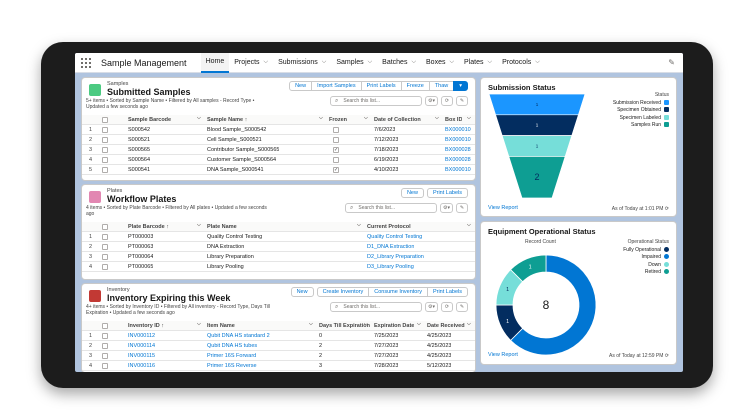 This screenshot has width=750, height=420. What do you see at coordinates (141, 336) in the screenshot?
I see `record-link: INV000112` at bounding box center [141, 336].